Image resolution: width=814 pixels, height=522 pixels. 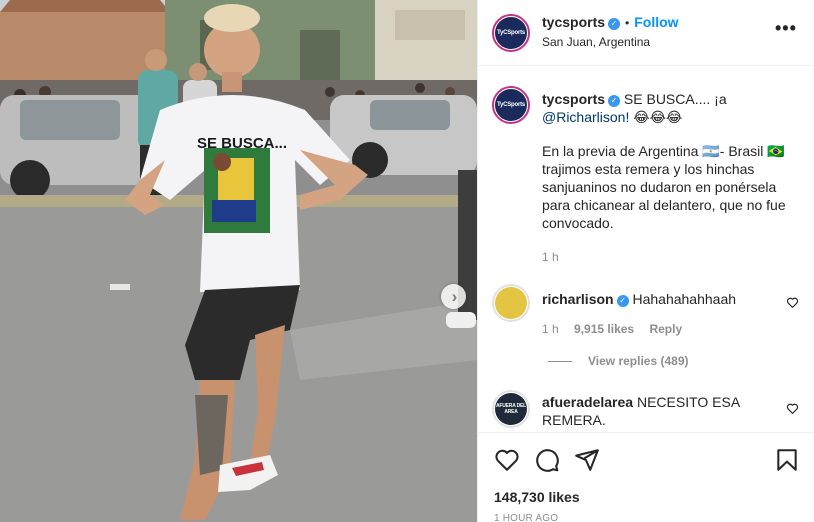 What do you see at coordinates (573, 99) in the screenshot?
I see `caption-username: tycsports` at bounding box center [573, 99].